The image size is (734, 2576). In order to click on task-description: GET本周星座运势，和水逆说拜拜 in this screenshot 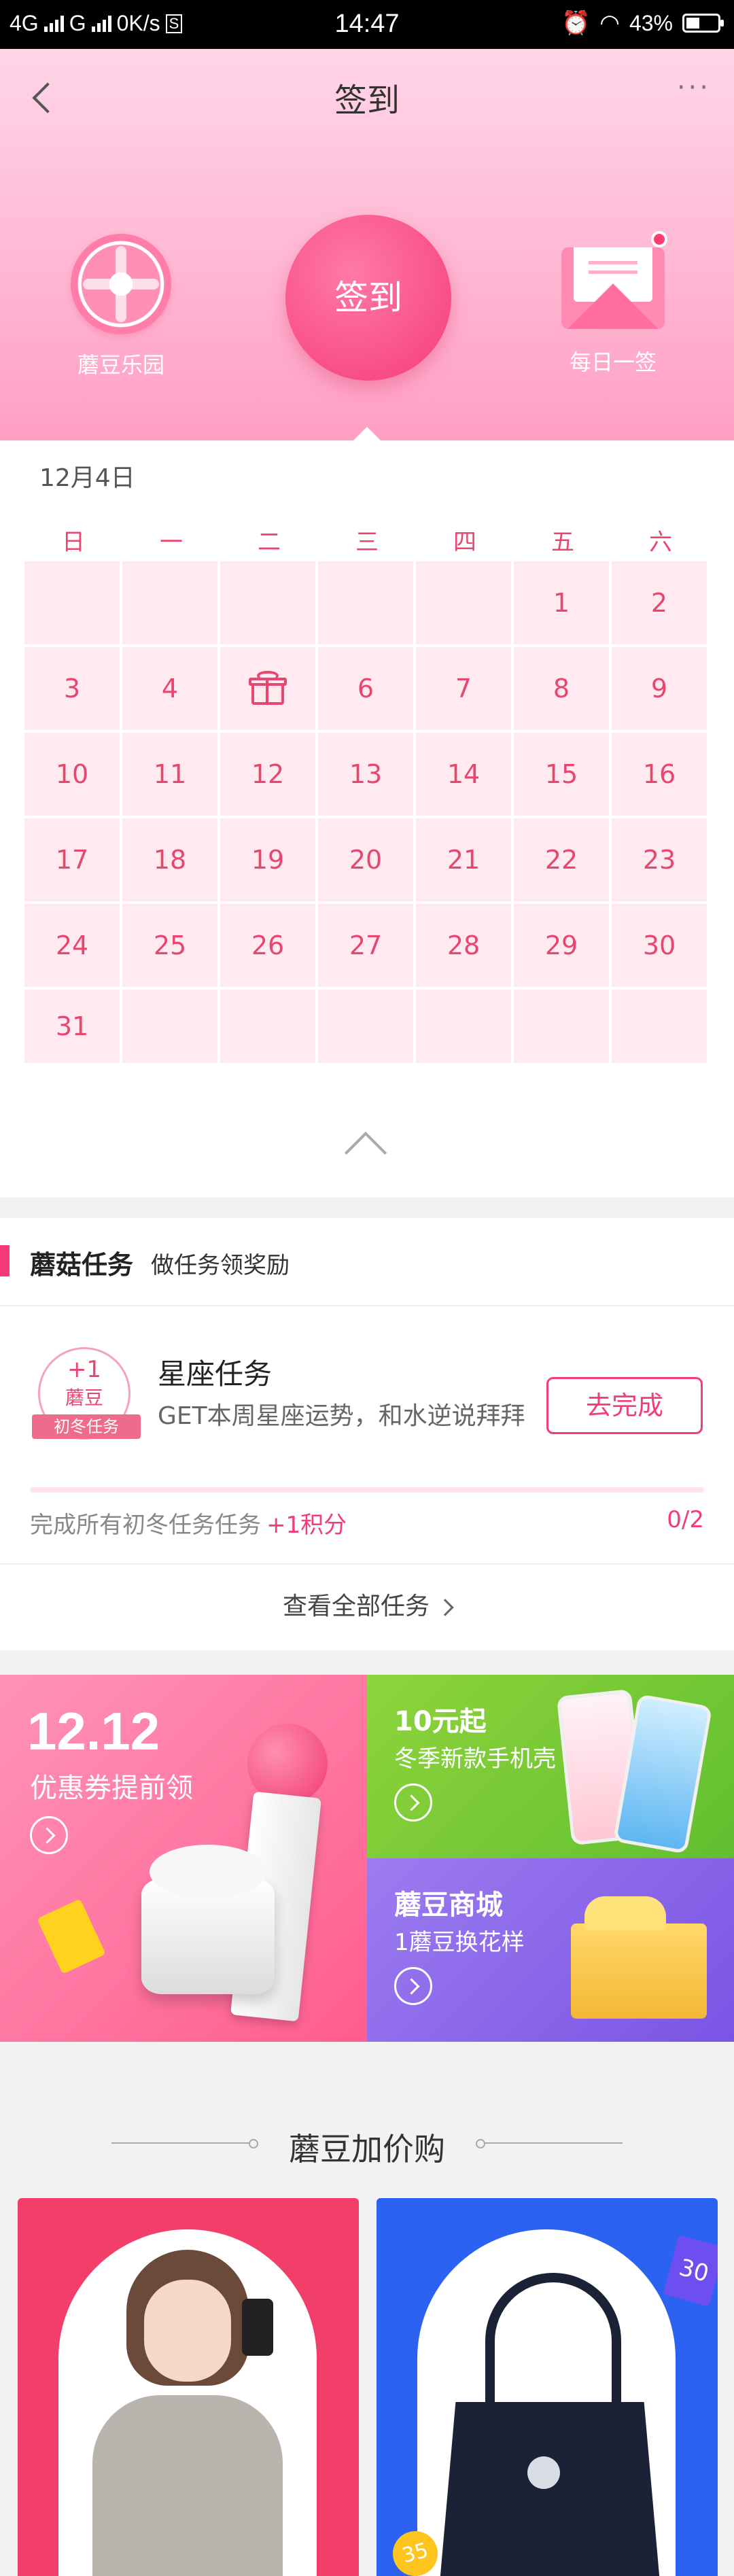, I will do `click(341, 1416)`.